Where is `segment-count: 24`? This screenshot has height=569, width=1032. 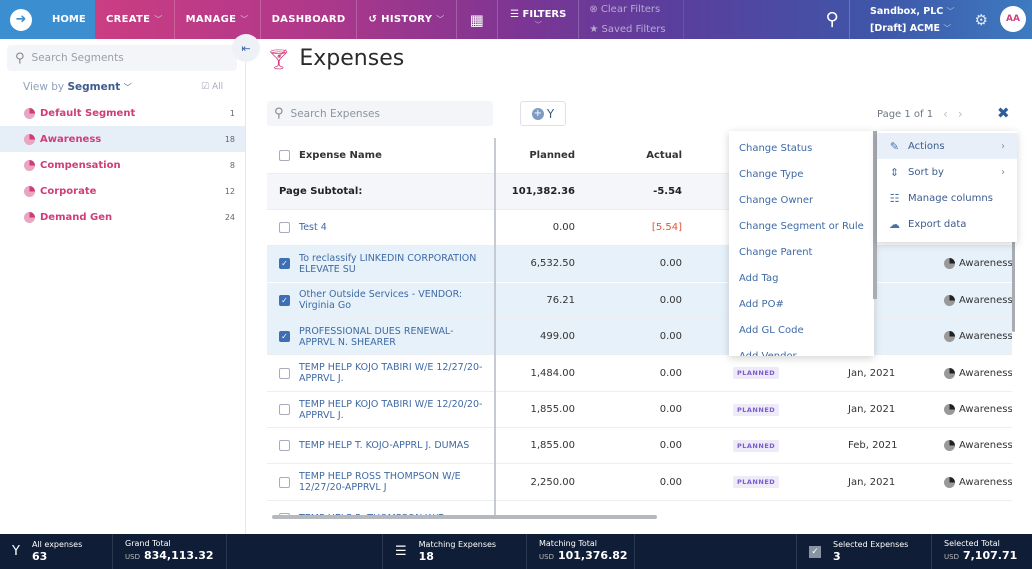
segment-count: 24 is located at coordinates (229, 217).